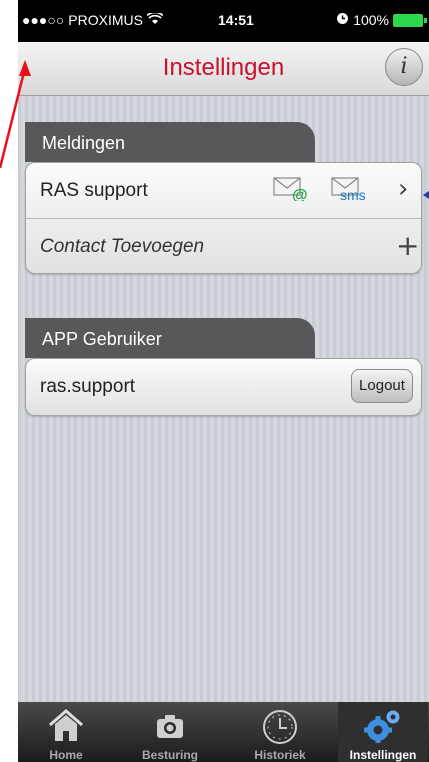  What do you see at coordinates (170, 338) in the screenshot?
I see `section-header-app-gebruiker: APP Gebruiker` at bounding box center [170, 338].